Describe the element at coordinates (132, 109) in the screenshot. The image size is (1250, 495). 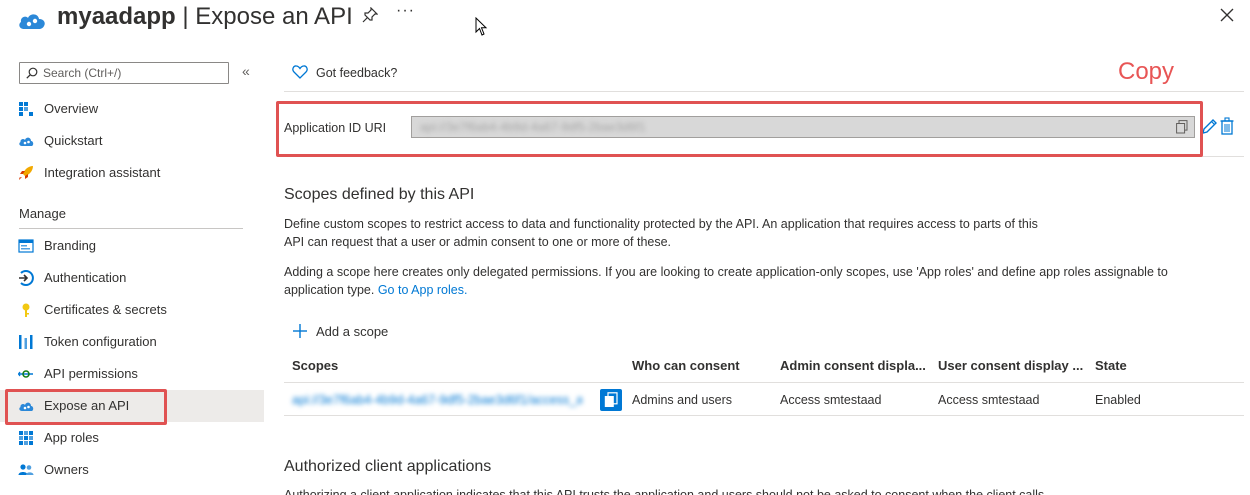
I see `sidebar-item-overview: Overview` at that location.